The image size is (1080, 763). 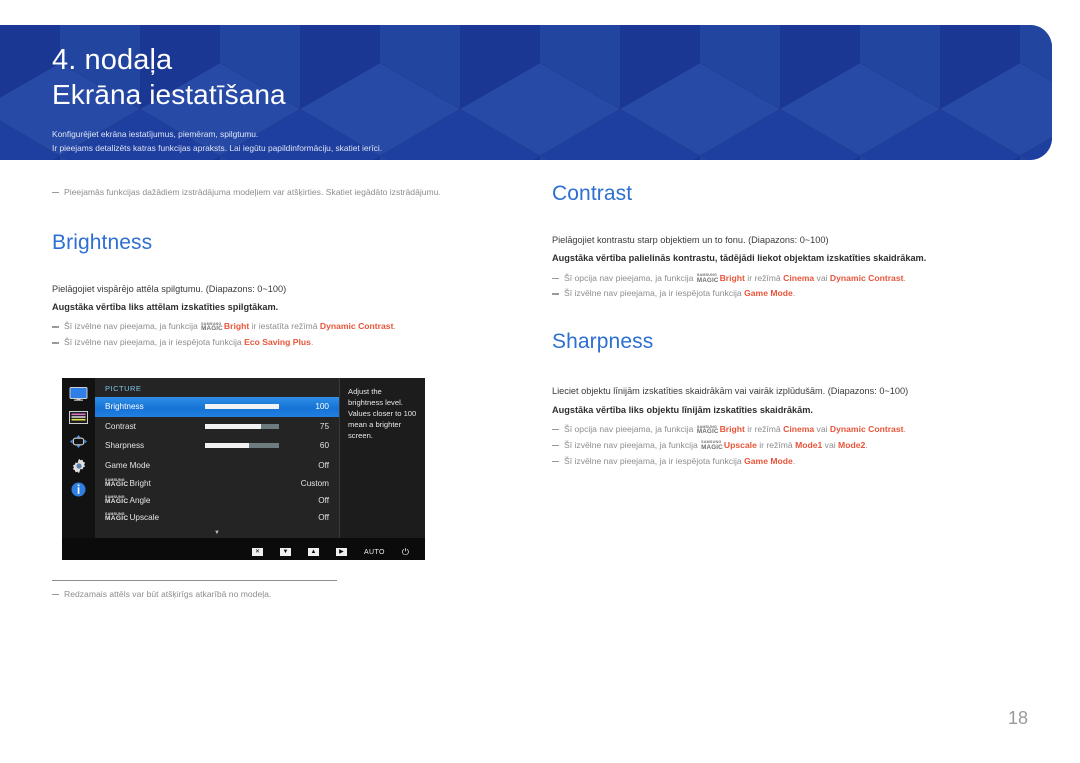 What do you see at coordinates (155, 483) in the screenshot?
I see `osd-label-magicbright: SAMSUNG MAGIC Bright` at bounding box center [155, 483].